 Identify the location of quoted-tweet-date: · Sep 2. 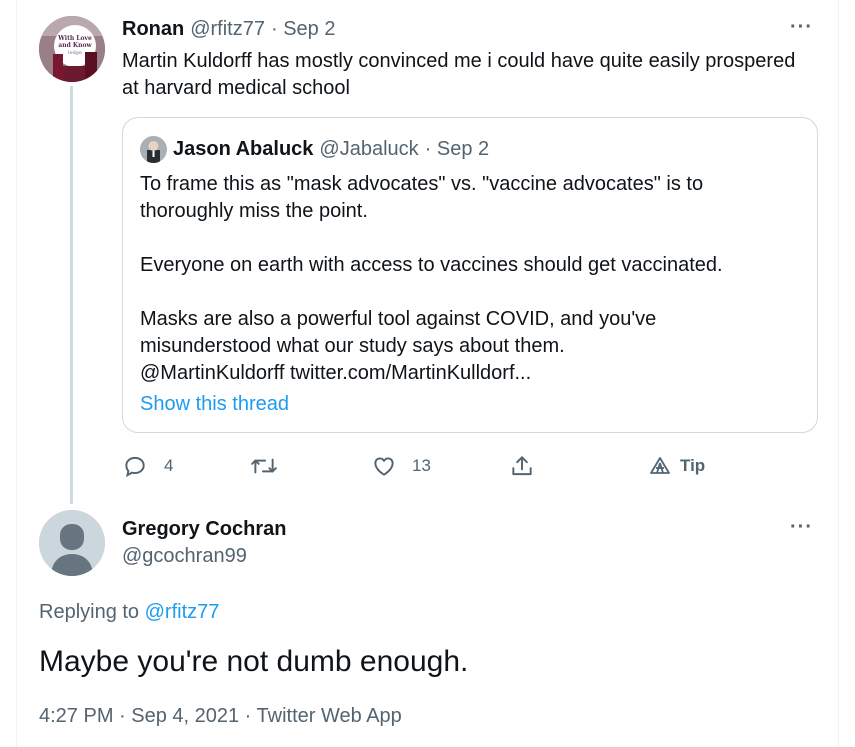
(457, 149).